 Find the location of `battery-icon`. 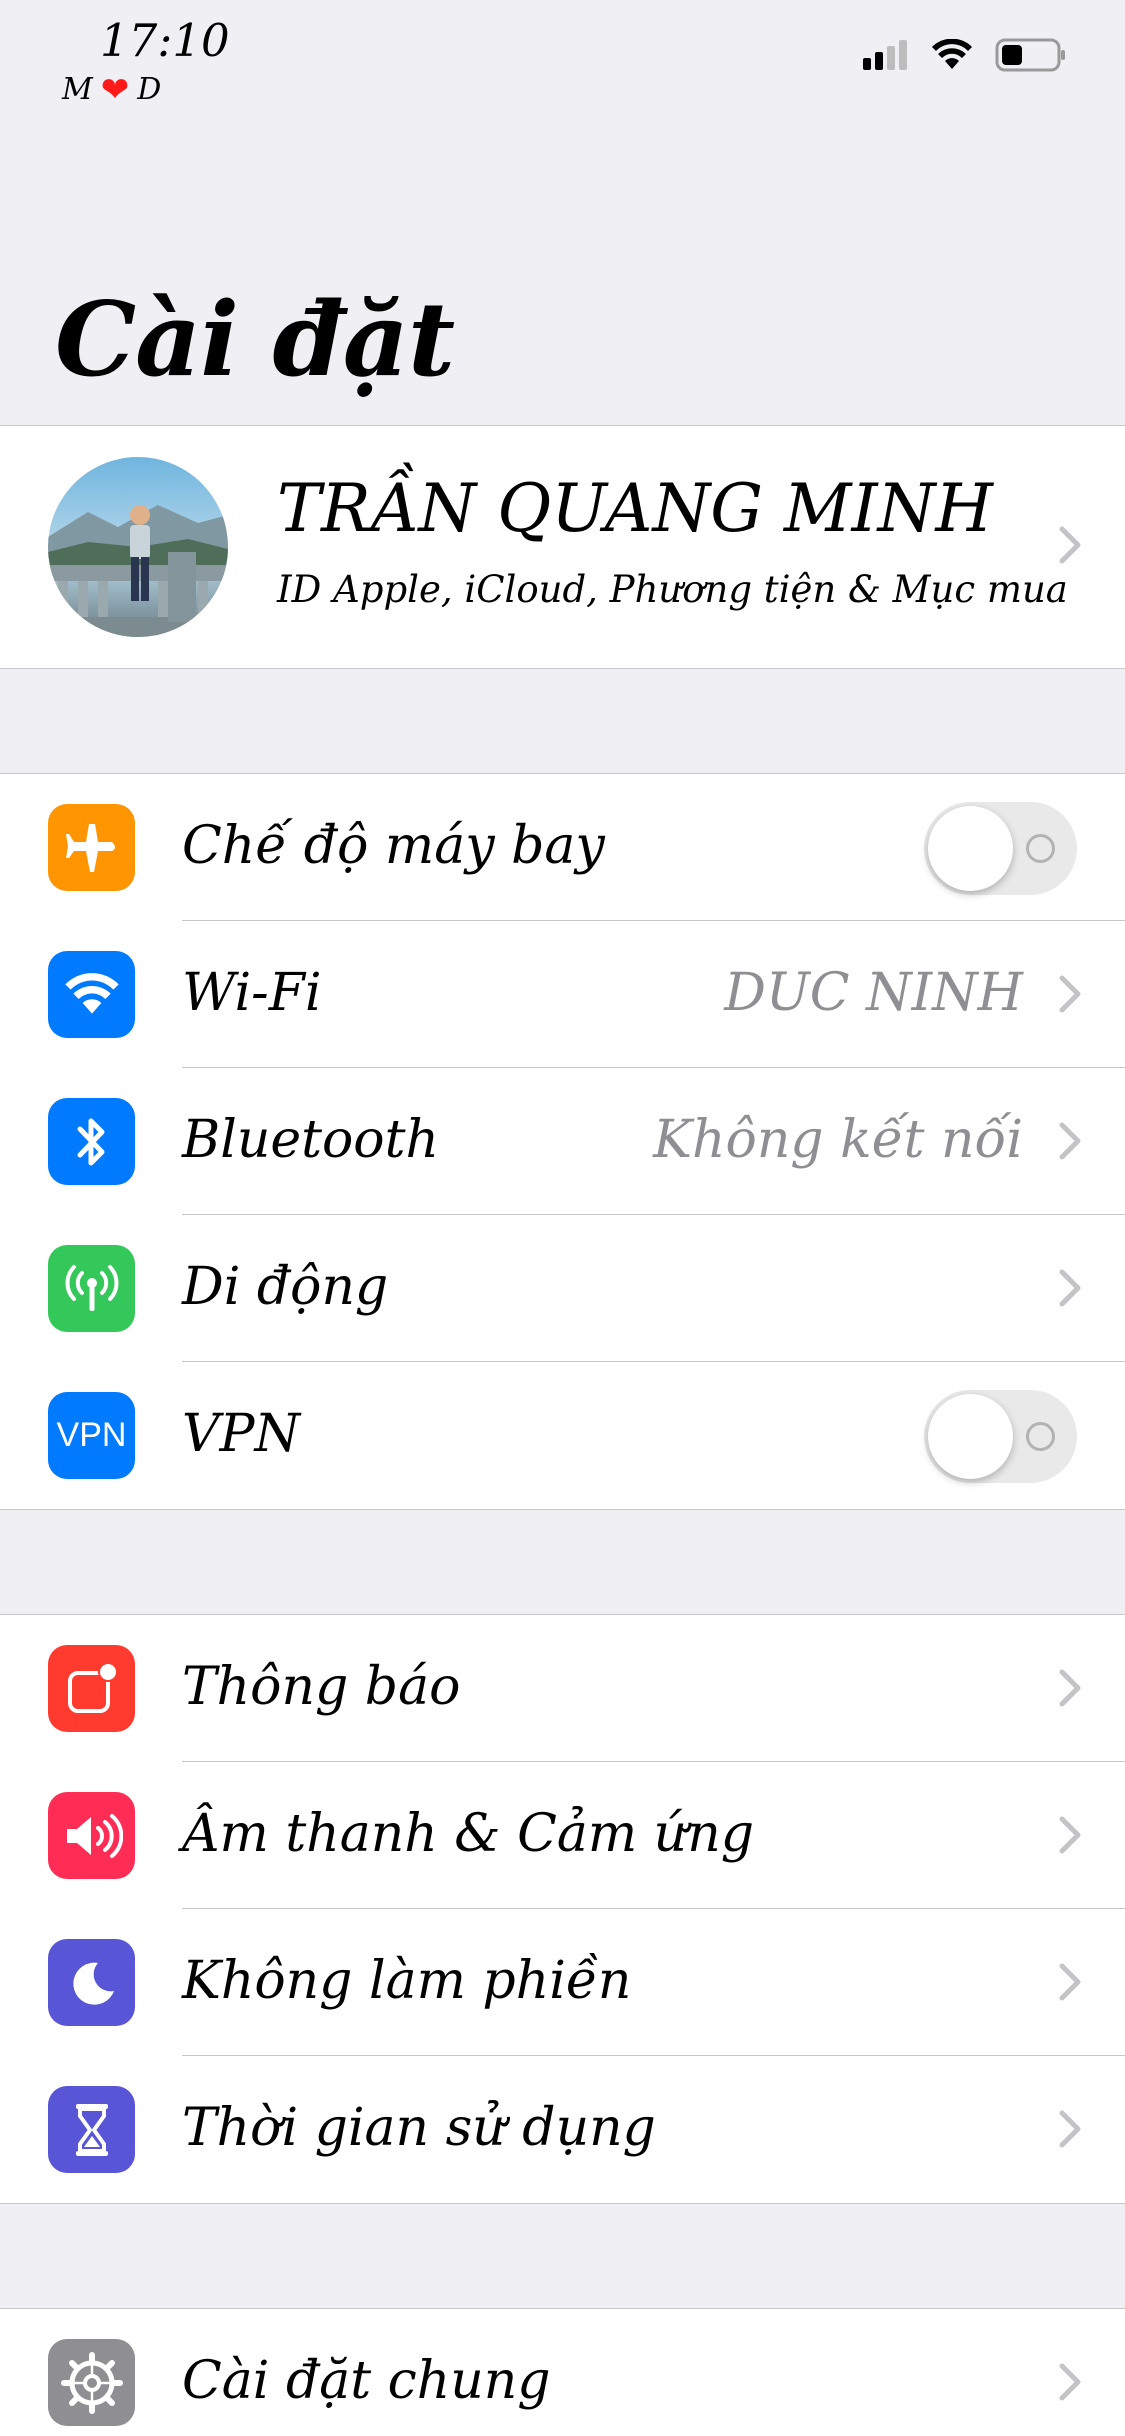

battery-icon is located at coordinates (1030, 55).